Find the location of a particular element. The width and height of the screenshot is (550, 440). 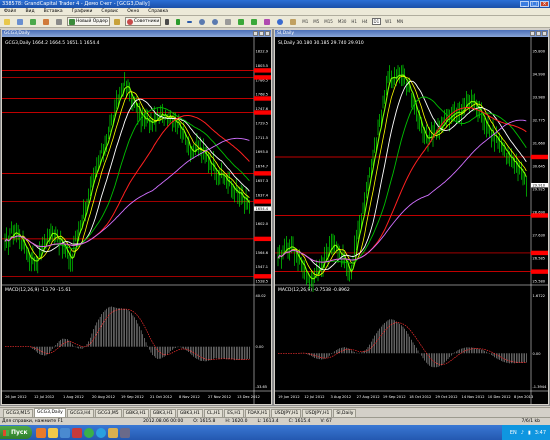

chart-shift-button is located at coordinates (254, 21).